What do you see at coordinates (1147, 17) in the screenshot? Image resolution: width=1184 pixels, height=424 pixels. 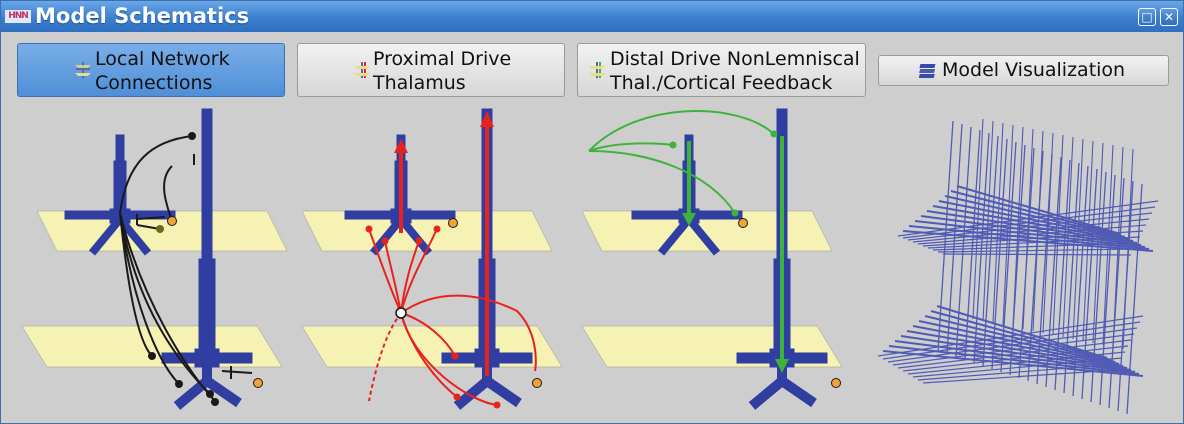 I see `maximize-button: □` at bounding box center [1147, 17].